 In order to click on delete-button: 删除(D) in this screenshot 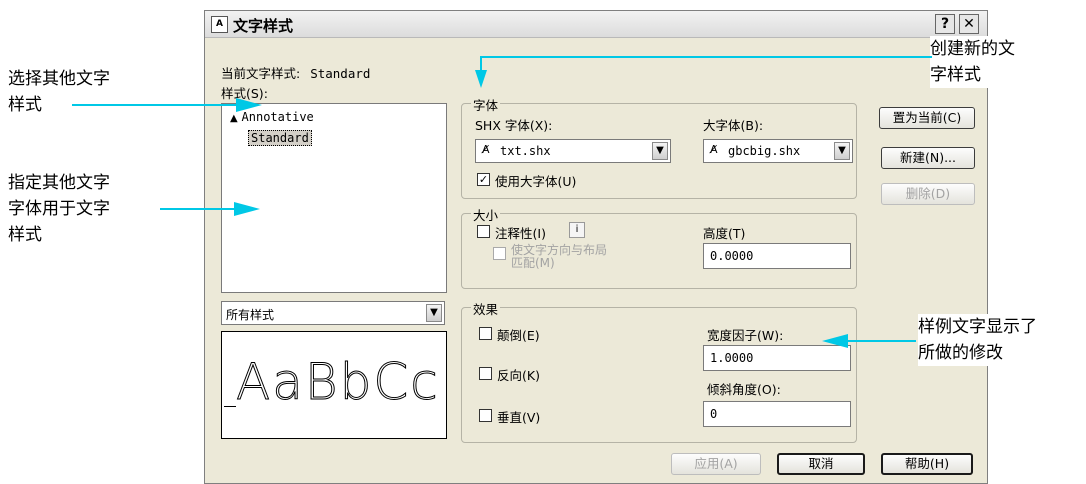, I will do `click(928, 194)`.